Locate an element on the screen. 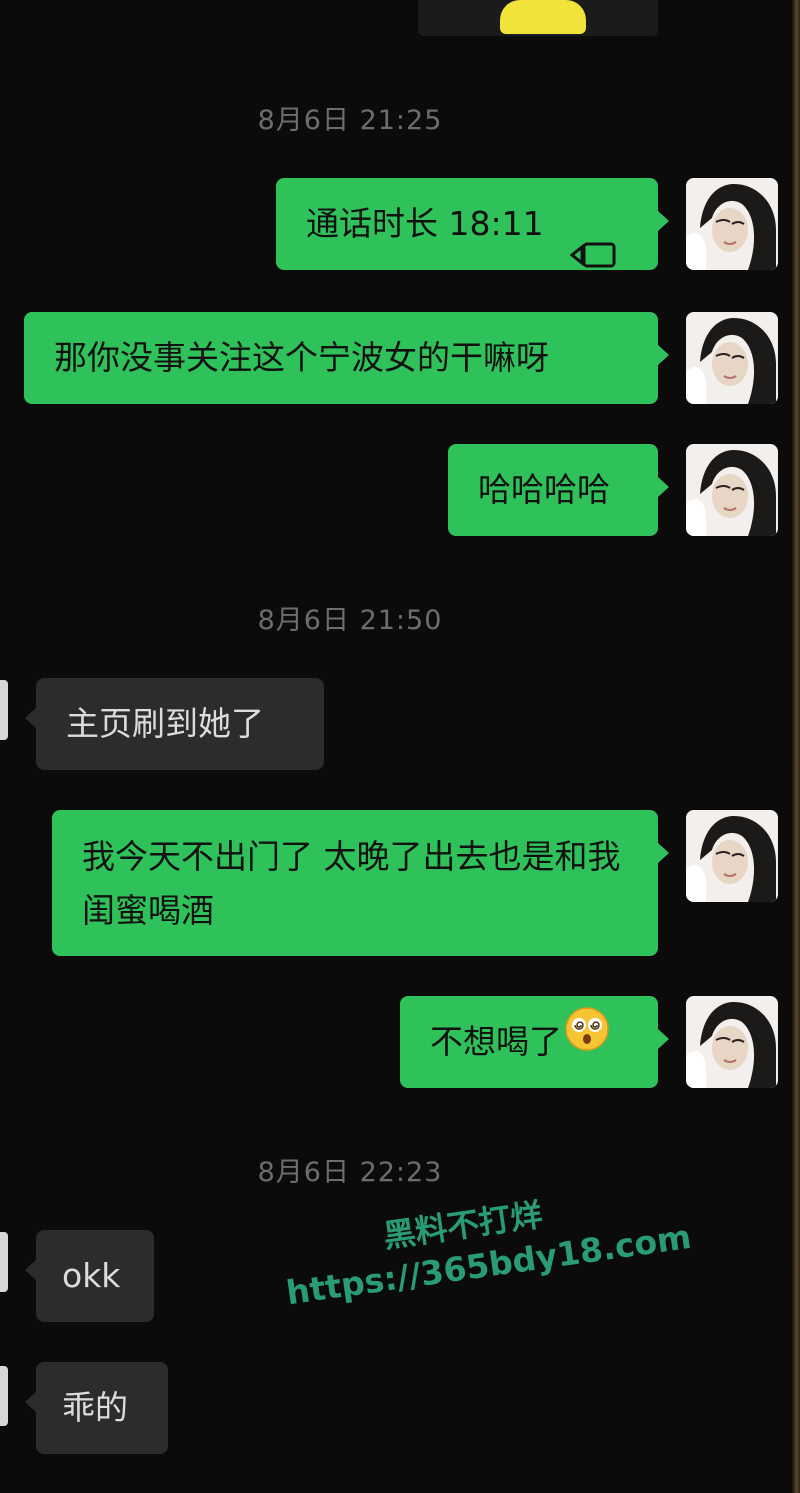 This screenshot has width=800, height=1493. message-bubble: 哈哈哈哈 is located at coordinates (558, 490).